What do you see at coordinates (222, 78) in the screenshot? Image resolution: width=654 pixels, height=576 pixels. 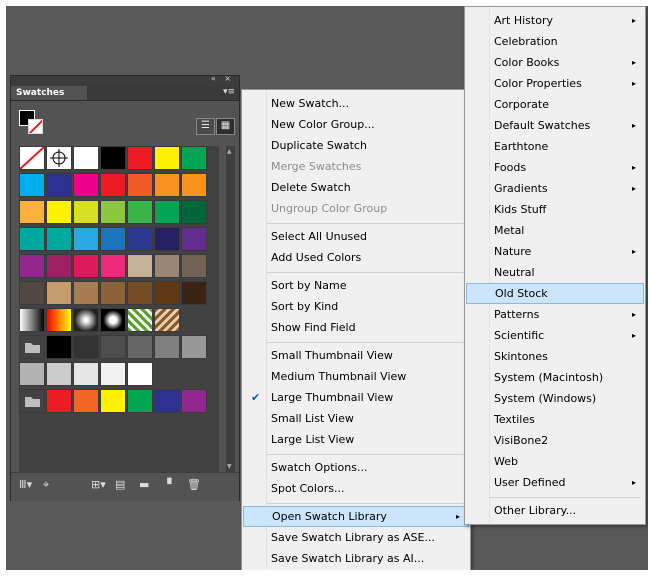 I see `panel-collapse-close-icon: « ×` at bounding box center [222, 78].